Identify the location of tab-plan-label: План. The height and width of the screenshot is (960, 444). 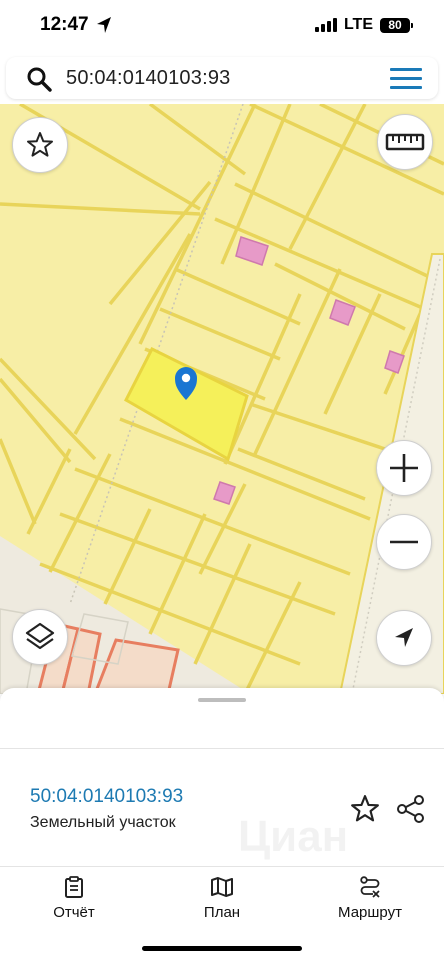
(222, 912).